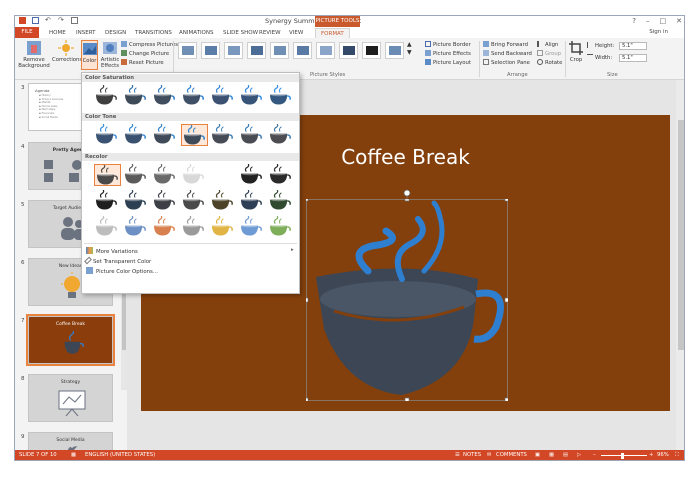 The image size is (700, 481). Describe the element at coordinates (115, 33) in the screenshot. I see `tab-design: DESIGN` at that location.